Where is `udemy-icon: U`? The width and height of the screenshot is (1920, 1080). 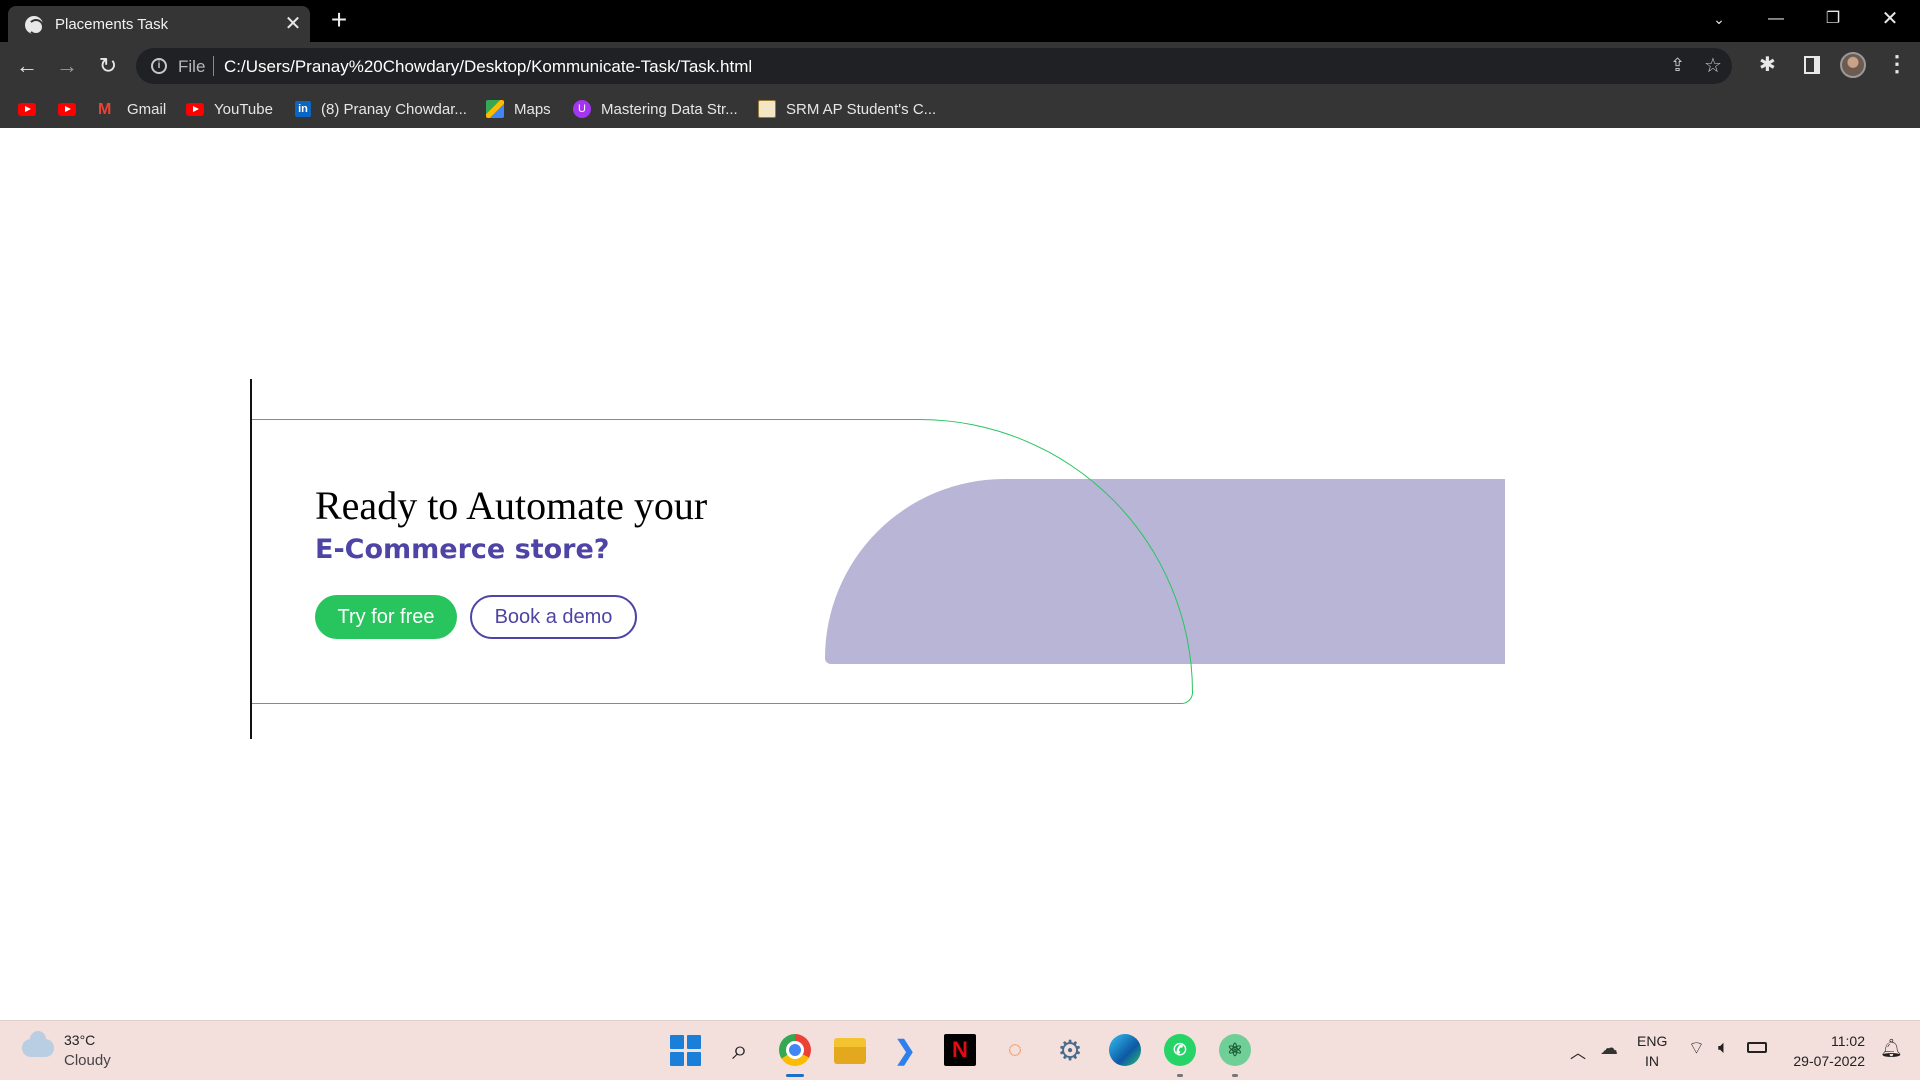 udemy-icon: U is located at coordinates (582, 109).